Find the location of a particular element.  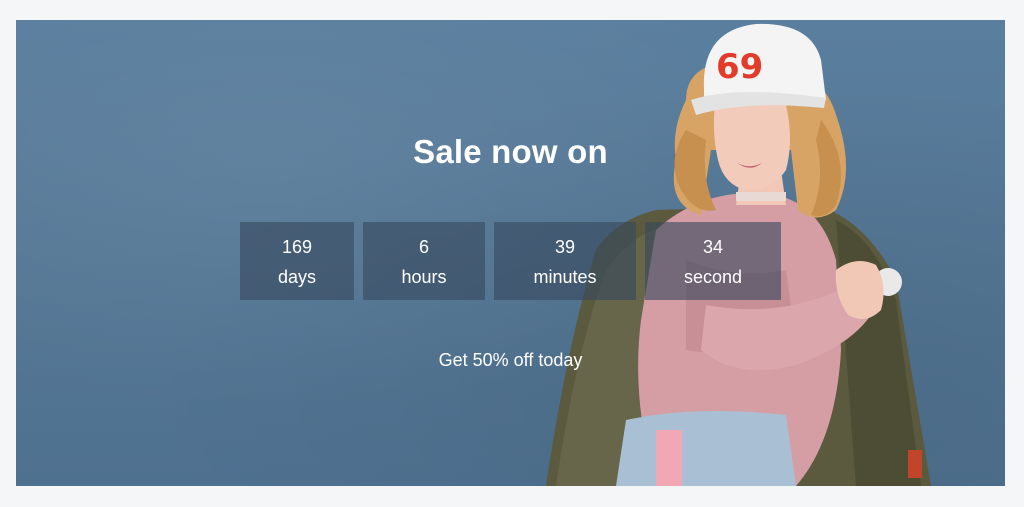

countdown-minutes-label: minutes is located at coordinates (565, 277).